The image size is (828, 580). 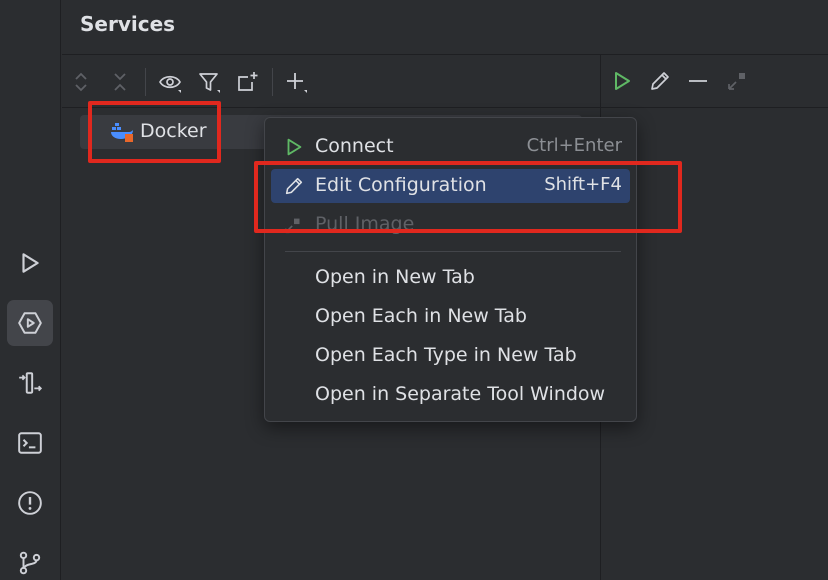 I want to click on add-service-button, so click(x=296, y=82).